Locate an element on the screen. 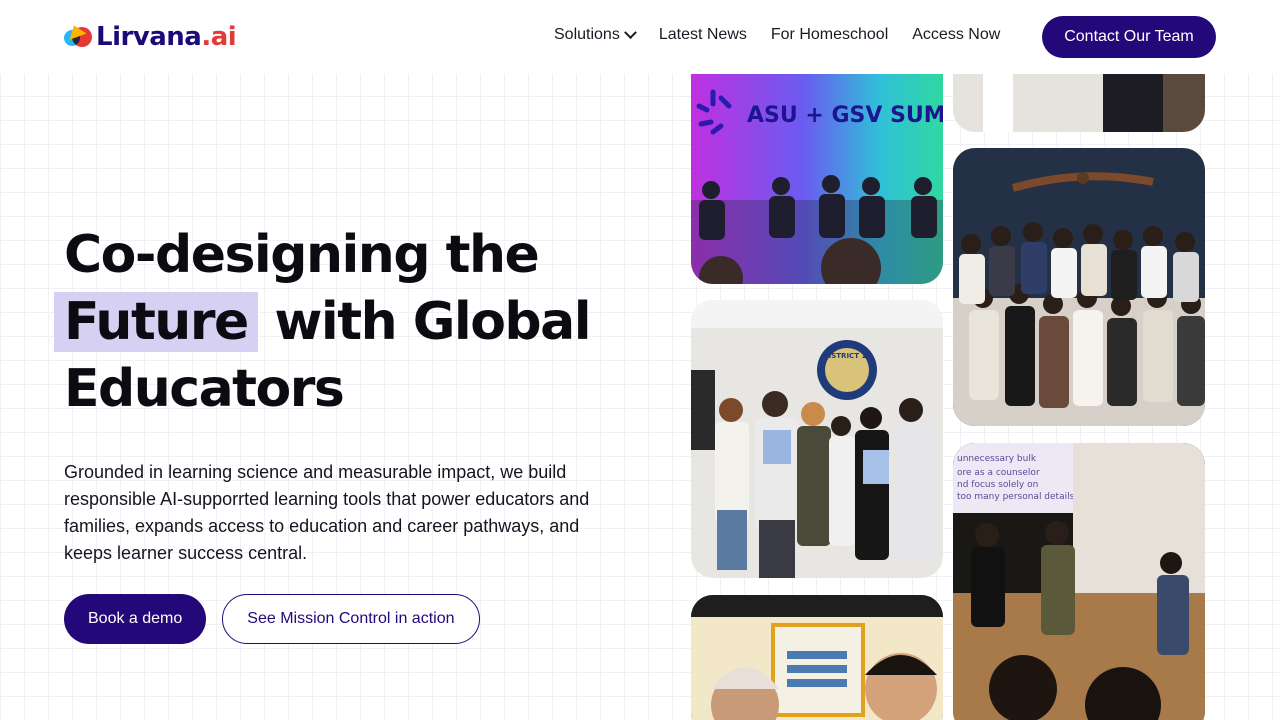  summit-banner-text: ASU + GSV SUMMIT is located at coordinates (845, 115).